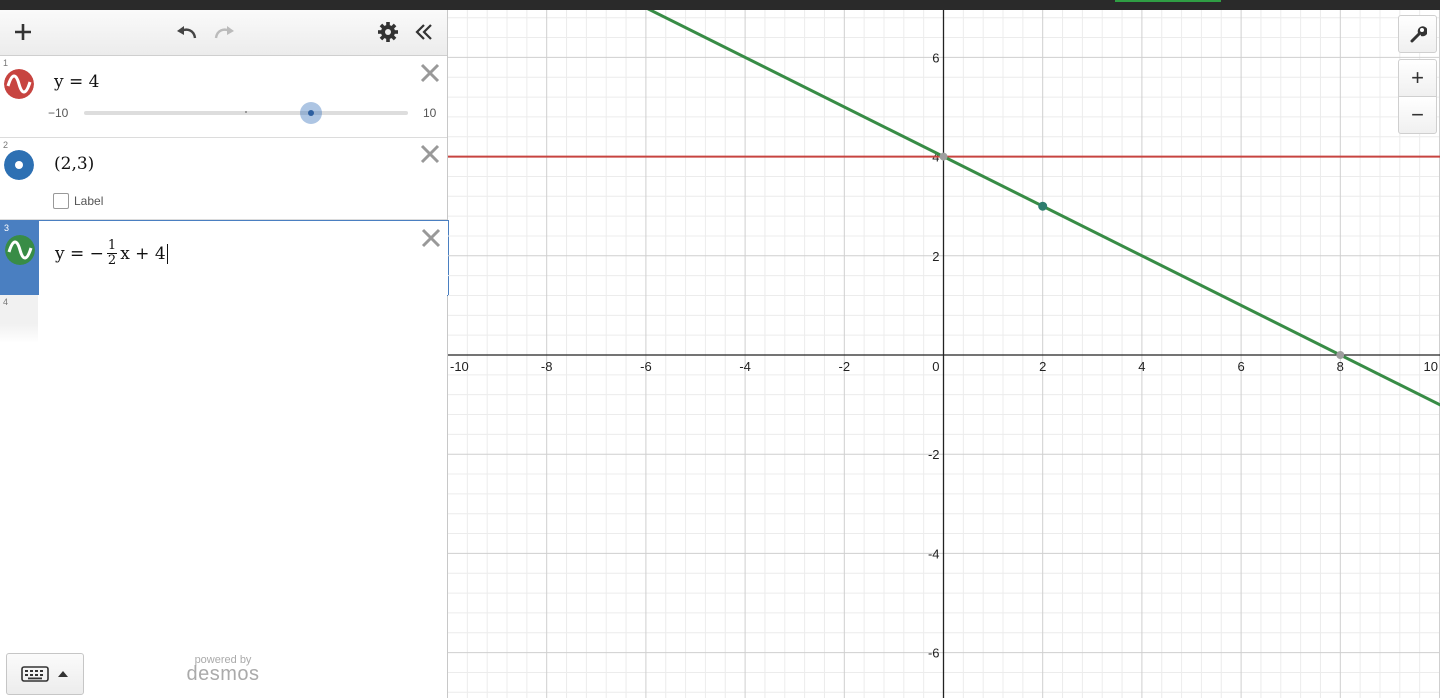 The height and width of the screenshot is (698, 1440). What do you see at coordinates (223, 319) in the screenshot?
I see `expression-item-4: 4` at bounding box center [223, 319].